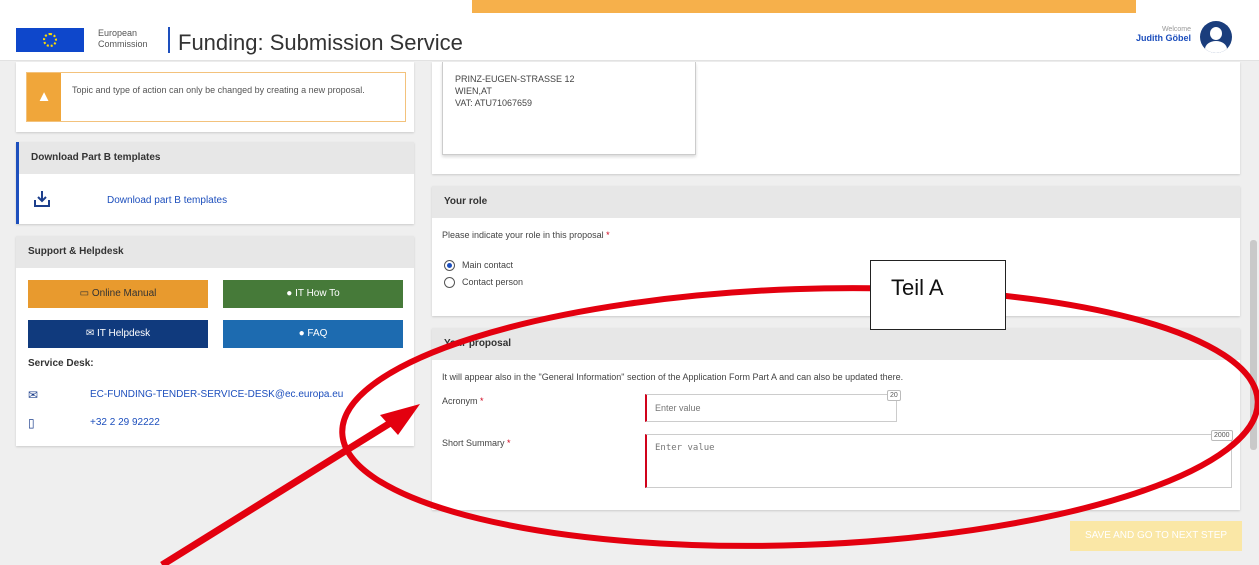 The height and width of the screenshot is (565, 1259). What do you see at coordinates (218, 423) in the screenshot?
I see `service-desk-phone-row: ▯ +32 2 29 92222` at bounding box center [218, 423].